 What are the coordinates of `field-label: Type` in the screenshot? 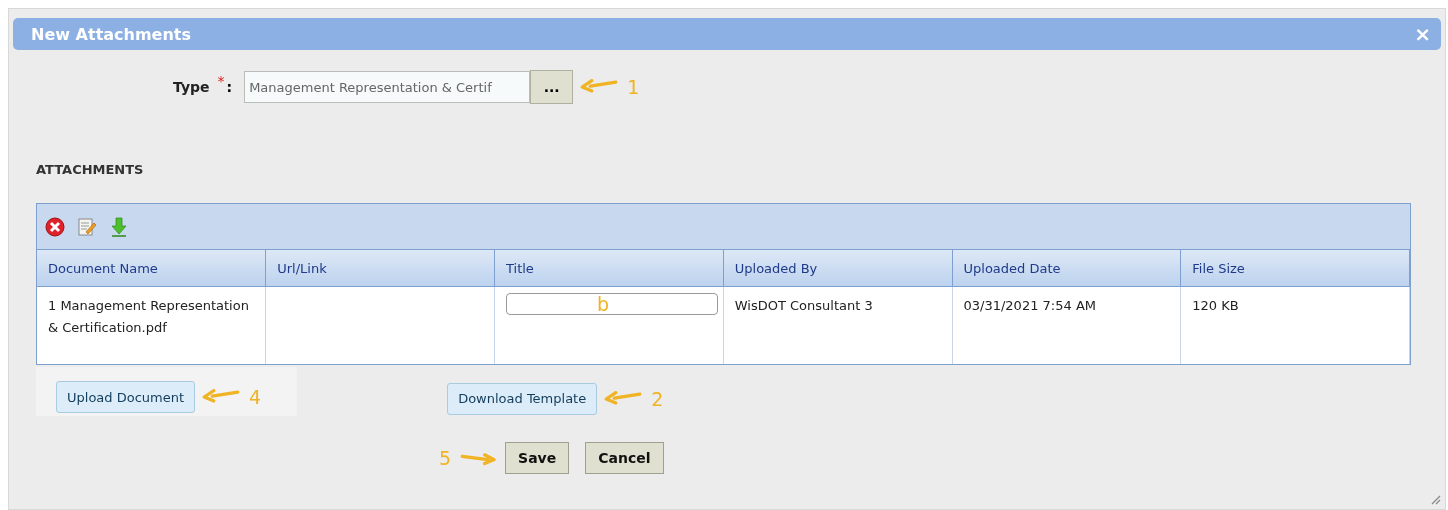 It's located at (191, 87).